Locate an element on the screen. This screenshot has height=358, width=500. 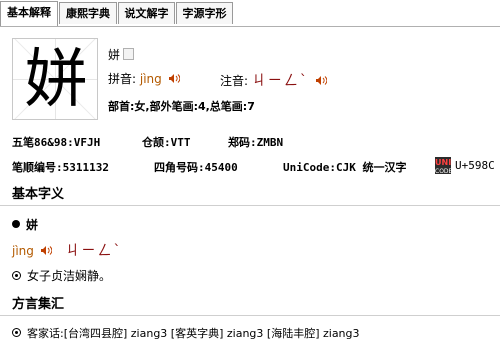
basic-char: 姘 is located at coordinates (32, 225).